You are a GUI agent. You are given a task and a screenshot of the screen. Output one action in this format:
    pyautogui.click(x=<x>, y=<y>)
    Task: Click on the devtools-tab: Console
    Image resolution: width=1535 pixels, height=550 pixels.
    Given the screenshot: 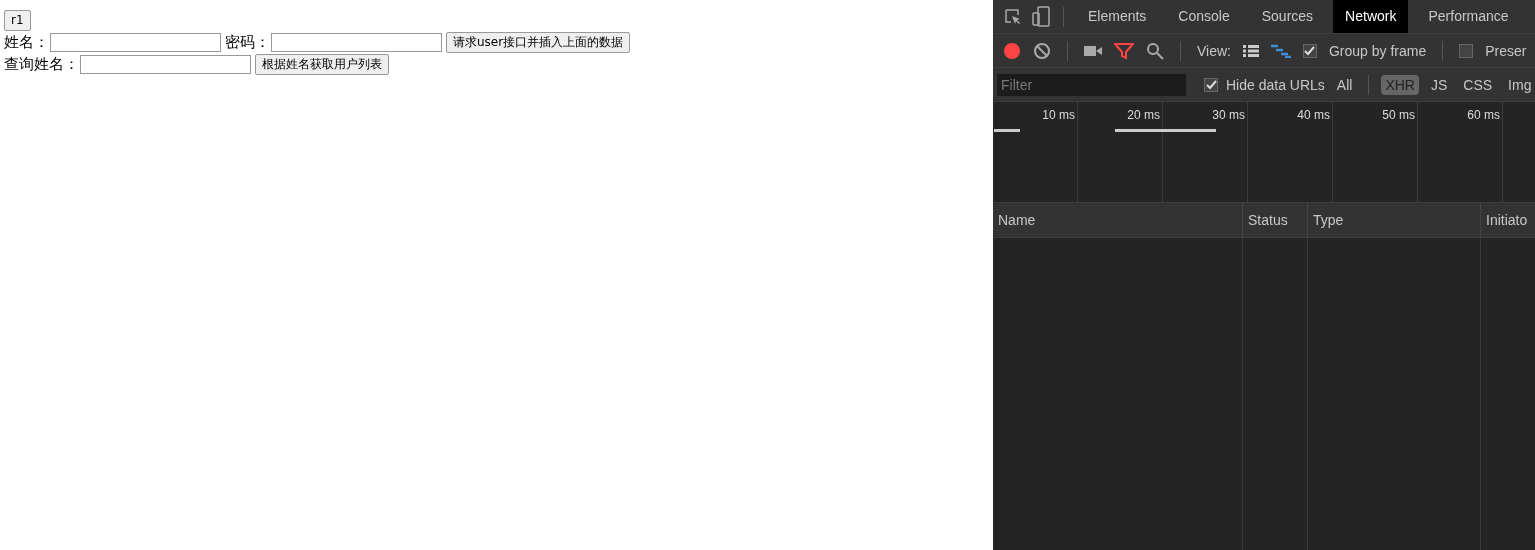 What is the action you would take?
    pyautogui.click(x=1204, y=16)
    